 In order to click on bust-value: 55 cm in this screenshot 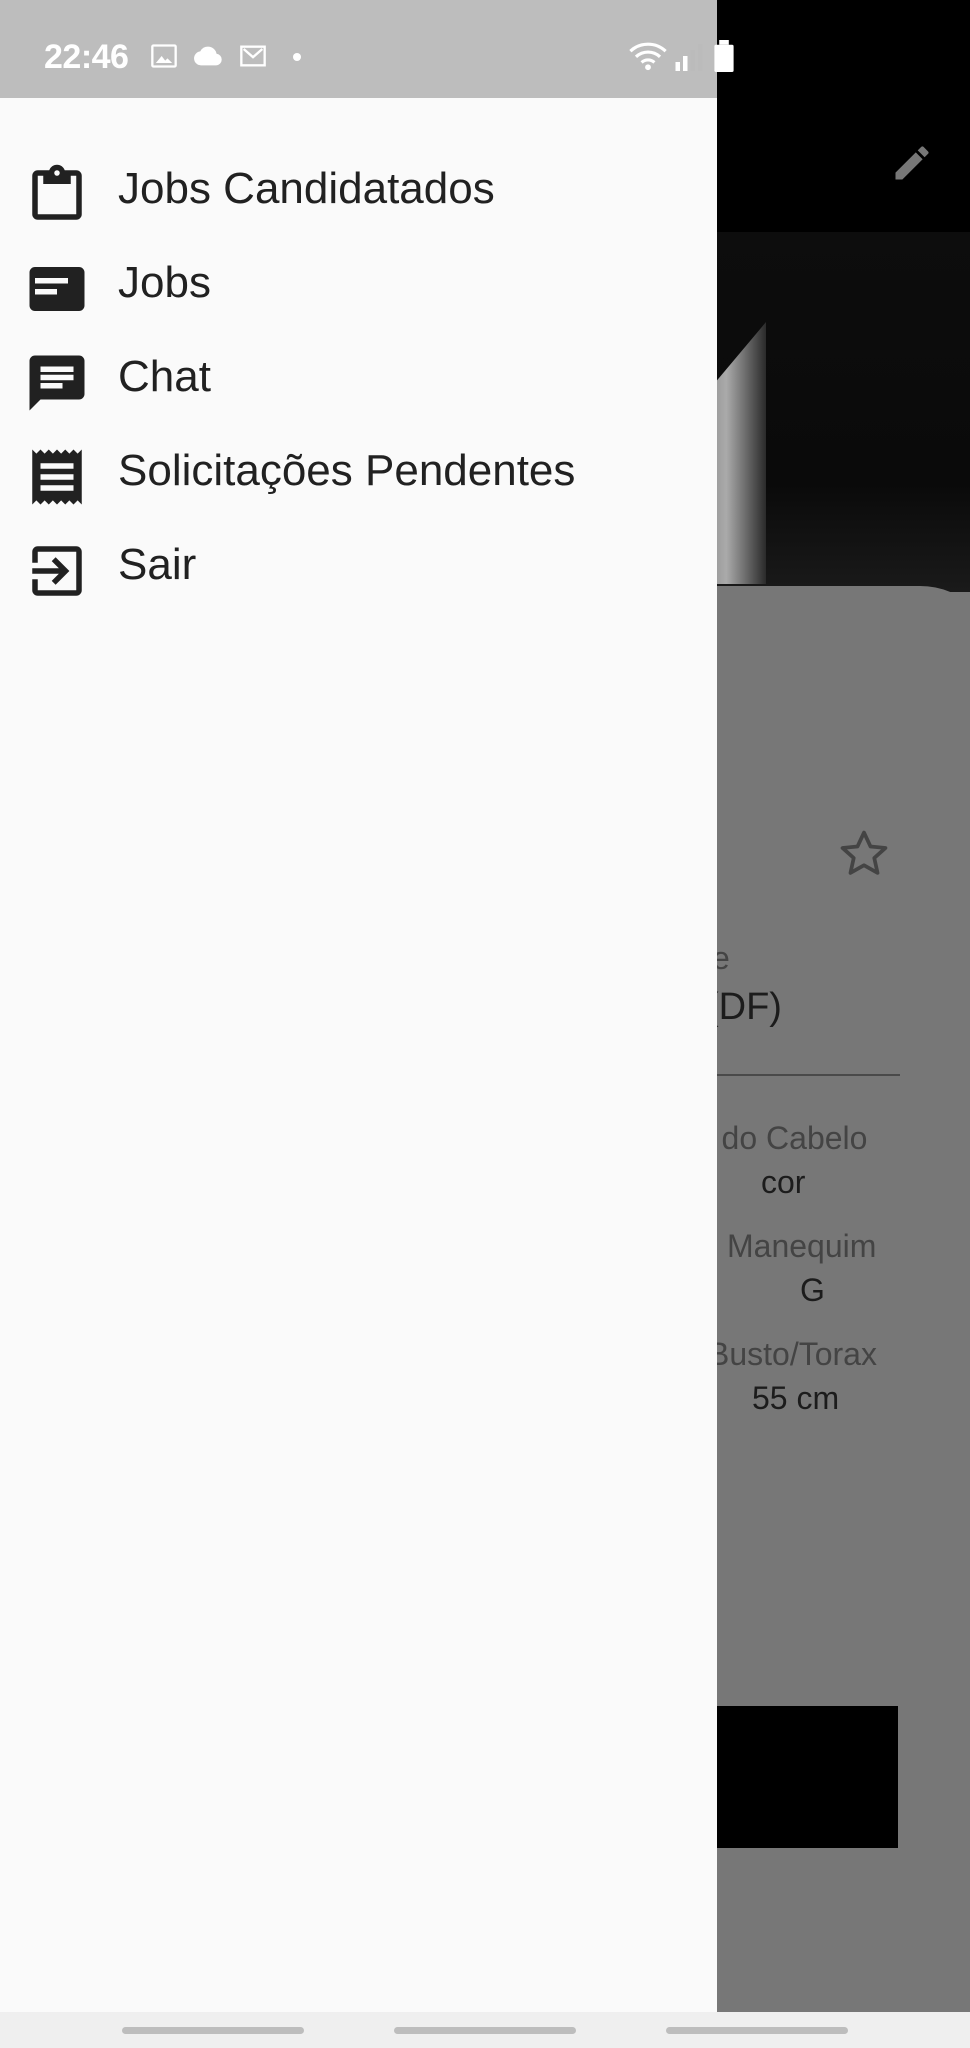, I will do `click(796, 1398)`.